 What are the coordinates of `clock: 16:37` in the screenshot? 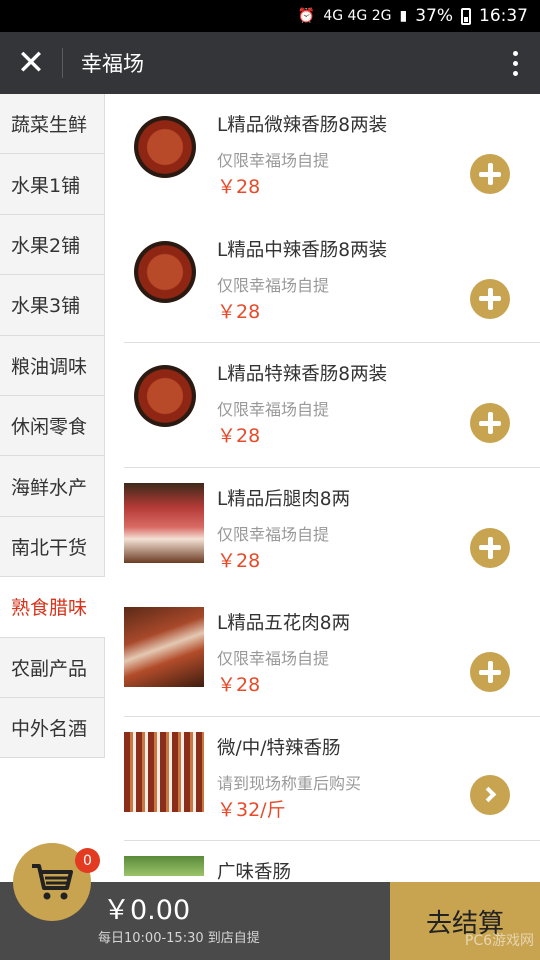 It's located at (503, 16).